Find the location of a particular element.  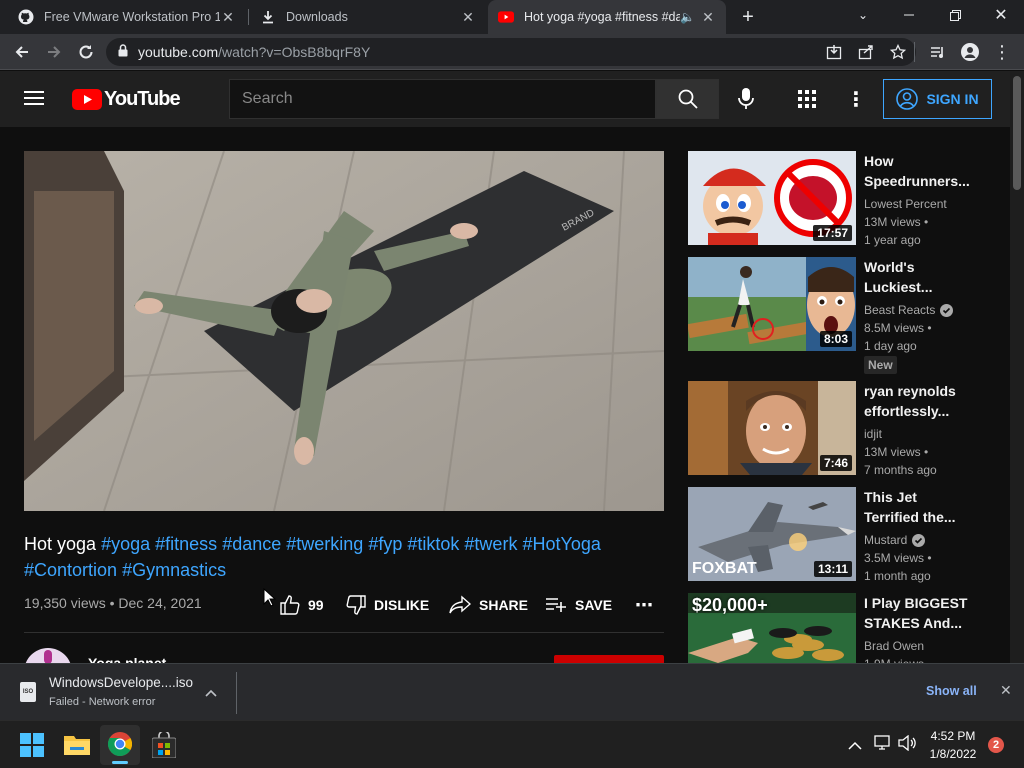

tab-search-button: ⌄ is located at coordinates (863, 15).